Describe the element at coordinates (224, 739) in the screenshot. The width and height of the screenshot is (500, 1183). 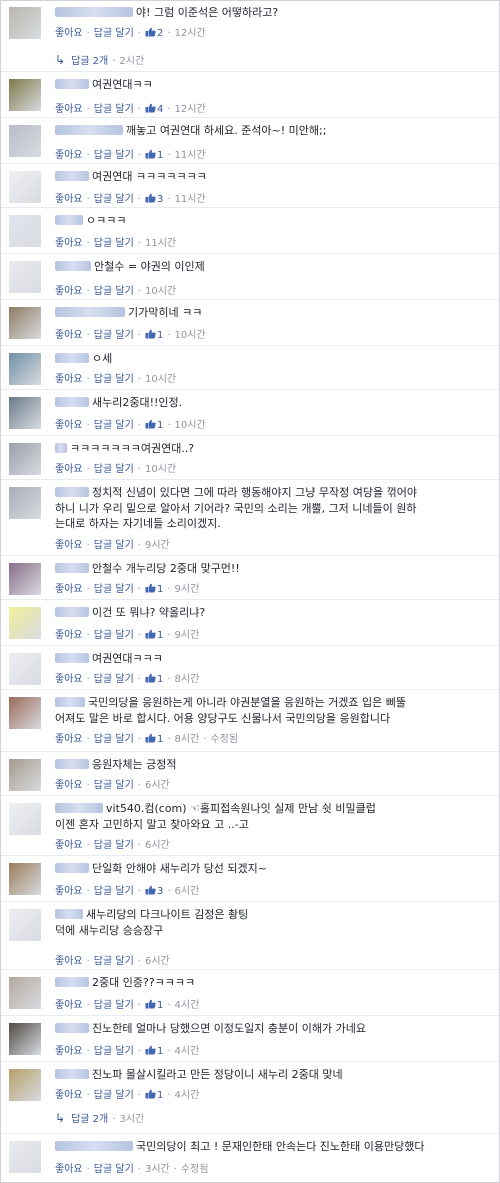
I see `edited-label: 수정됨` at that location.